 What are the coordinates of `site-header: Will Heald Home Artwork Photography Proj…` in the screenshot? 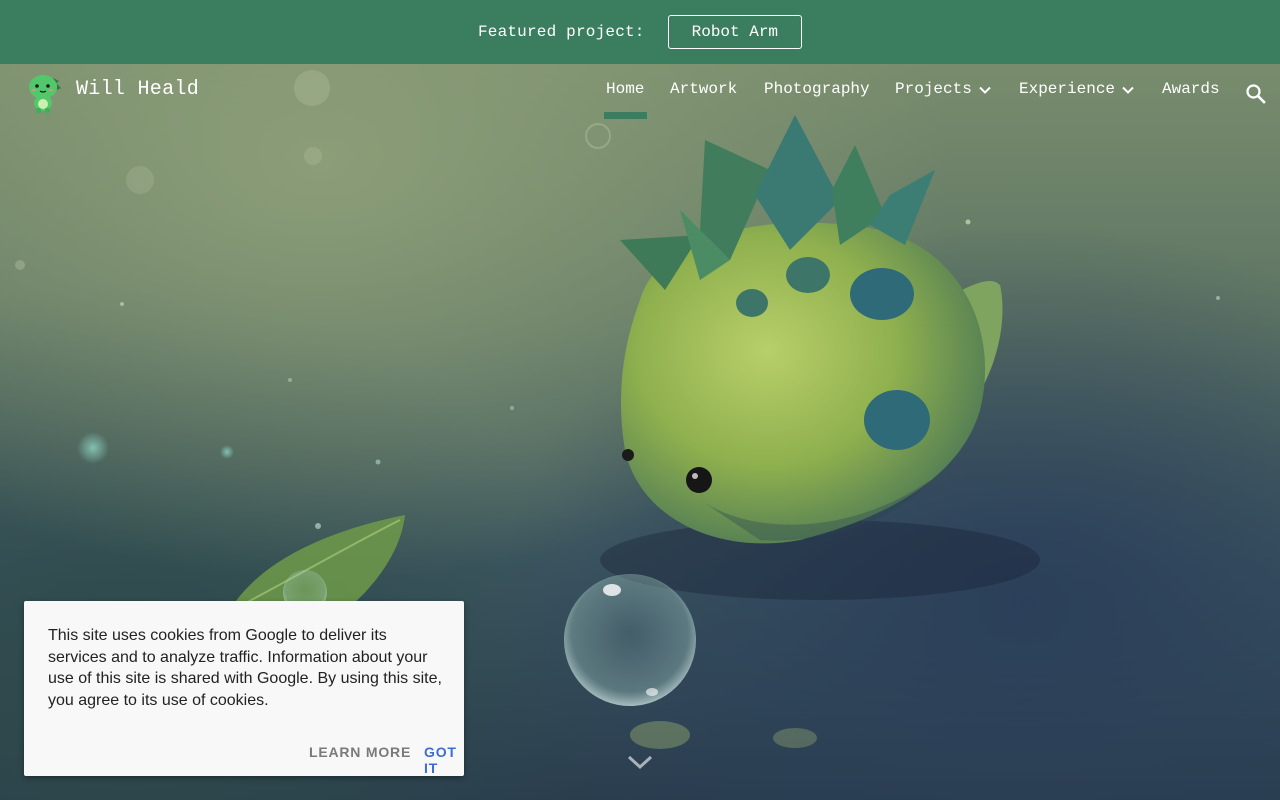 It's located at (640, 92).